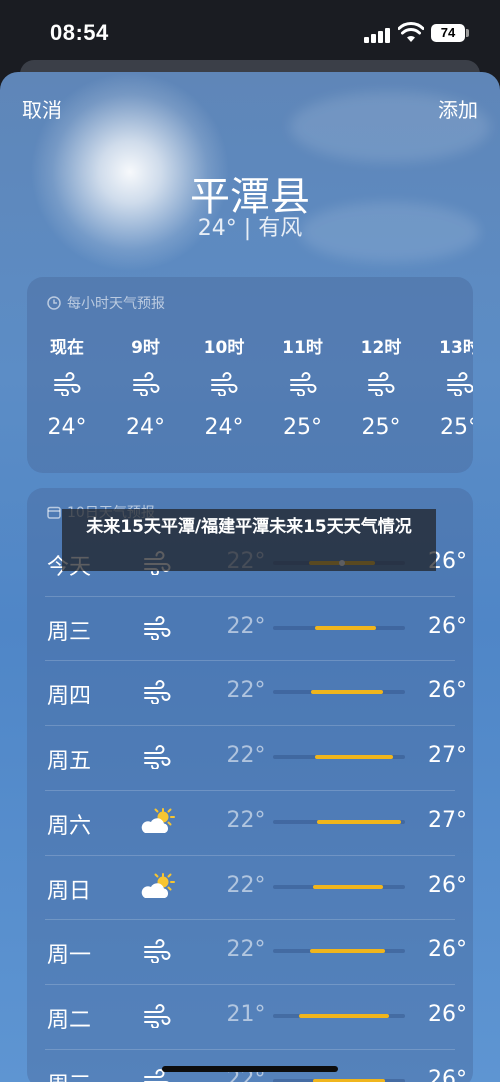 This screenshot has height=1082, width=500. Describe the element at coordinates (467, 33) in the screenshot. I see `battery-nub` at that location.